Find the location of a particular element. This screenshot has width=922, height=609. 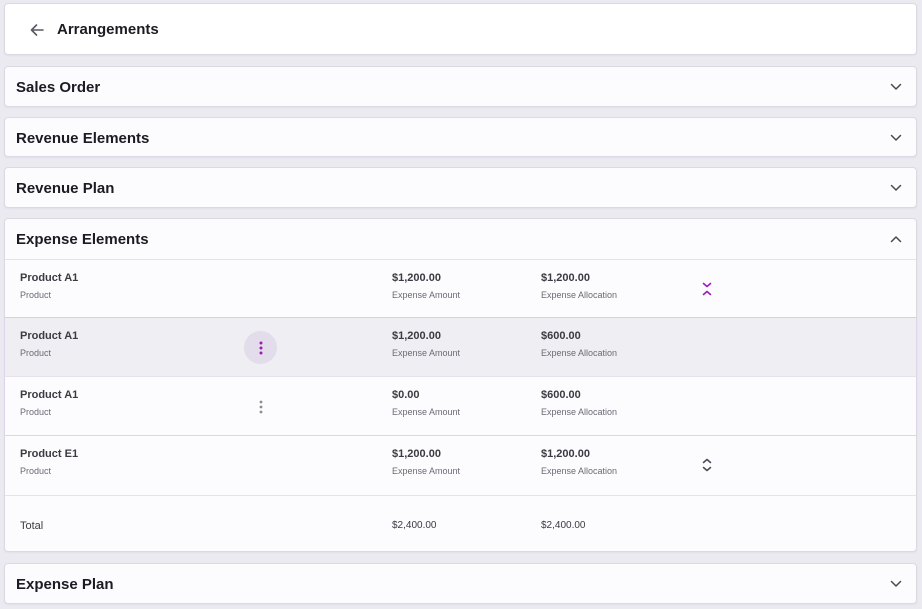

collapse-arrows-icon is located at coordinates (707, 289).